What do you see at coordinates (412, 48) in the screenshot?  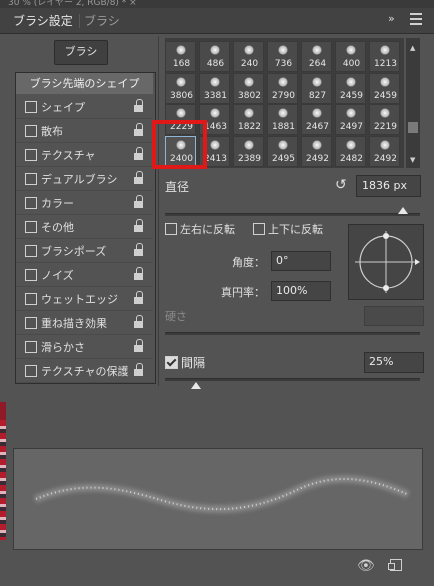 I see `scroll-up-icon: ▲` at bounding box center [412, 48].